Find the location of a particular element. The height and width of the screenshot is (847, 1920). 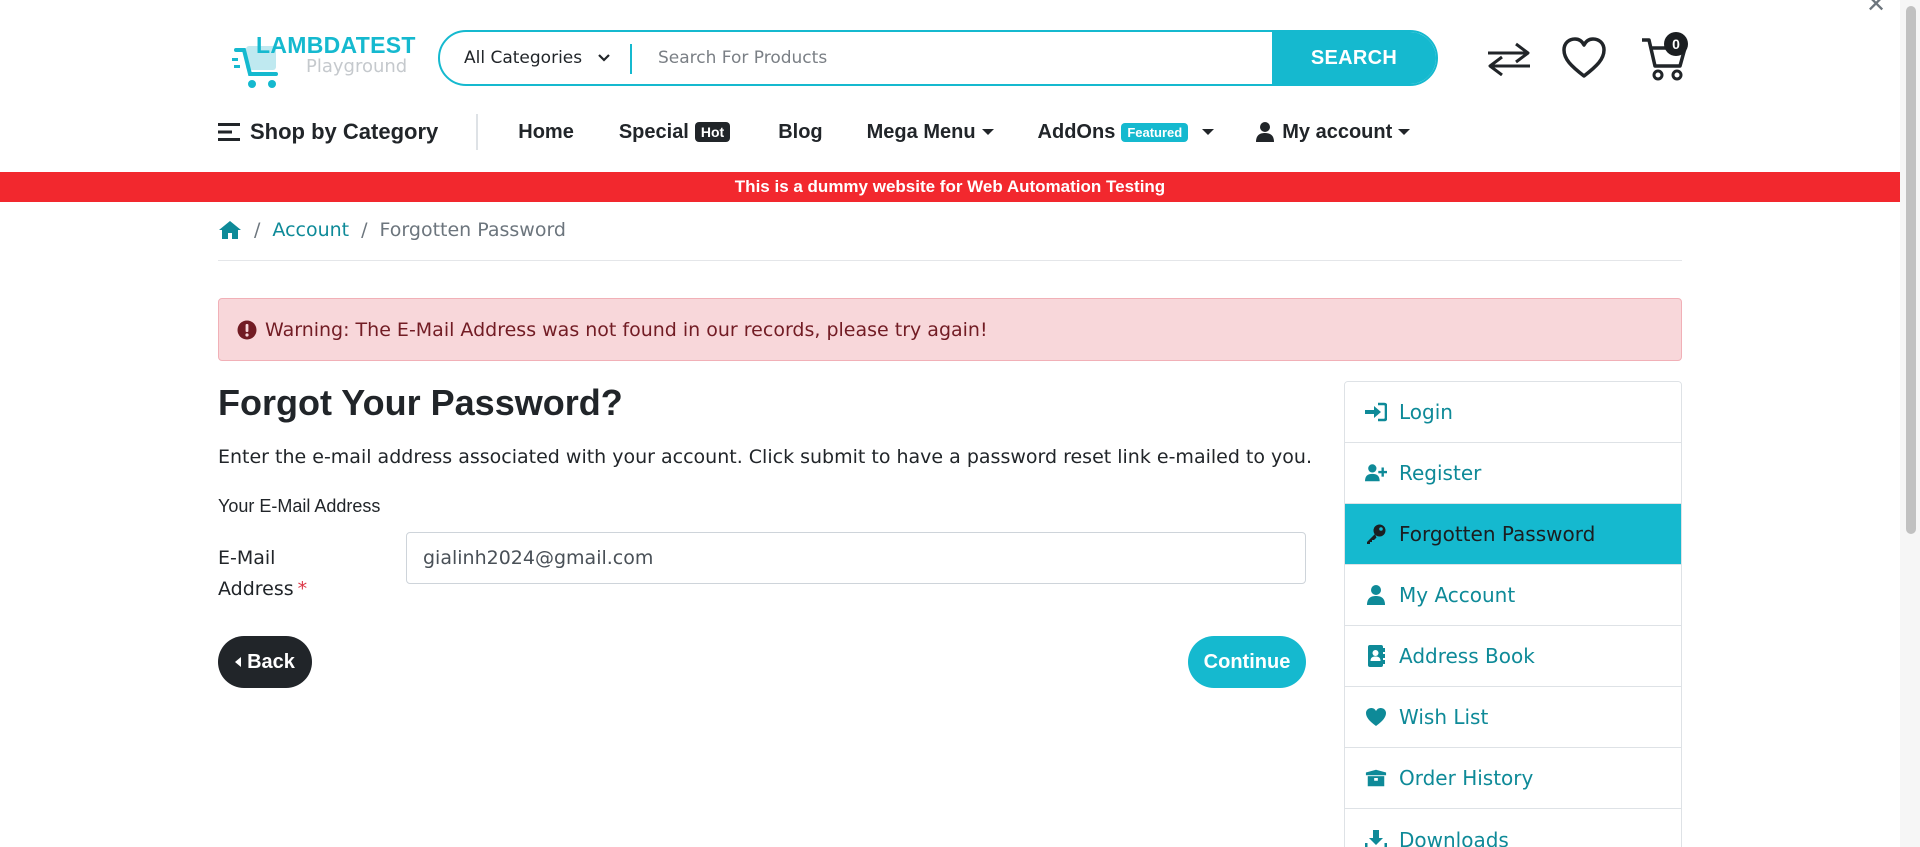

sidebar-item-order-history: Order History is located at coordinates (1513, 778).